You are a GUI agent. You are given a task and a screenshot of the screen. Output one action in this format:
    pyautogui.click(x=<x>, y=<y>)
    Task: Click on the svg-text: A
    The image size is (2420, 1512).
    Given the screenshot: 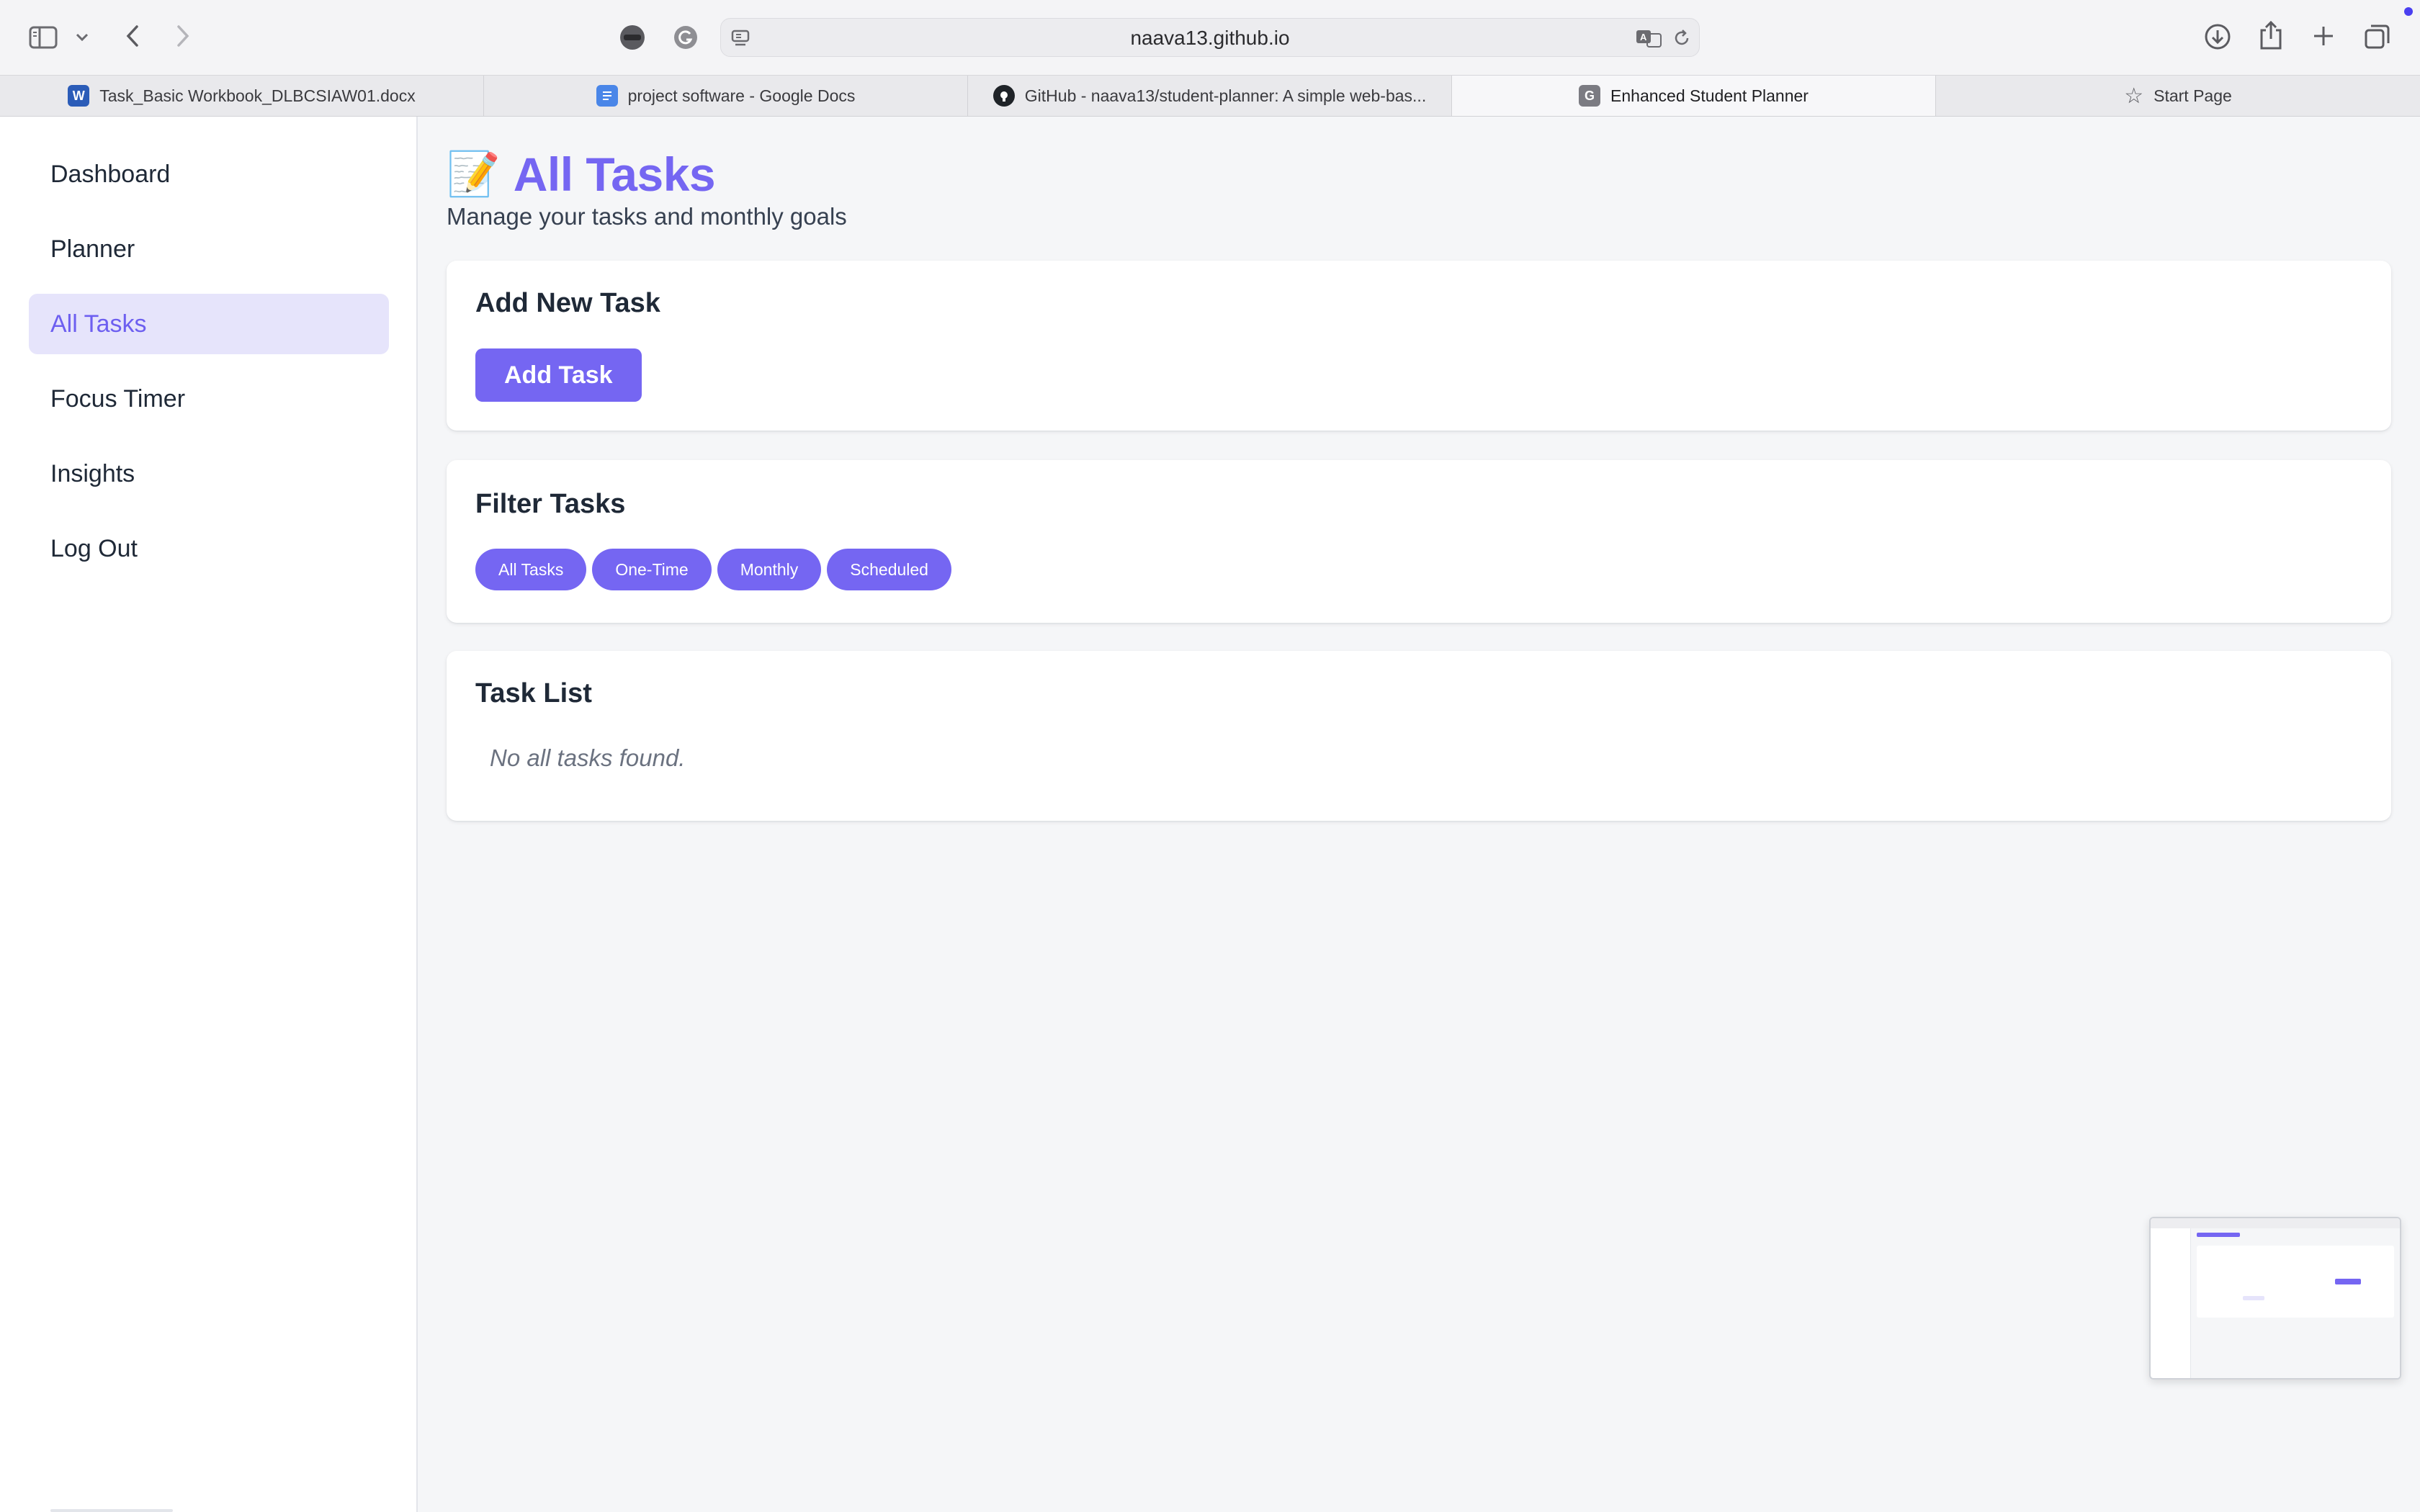 What is the action you would take?
    pyautogui.click(x=1643, y=37)
    